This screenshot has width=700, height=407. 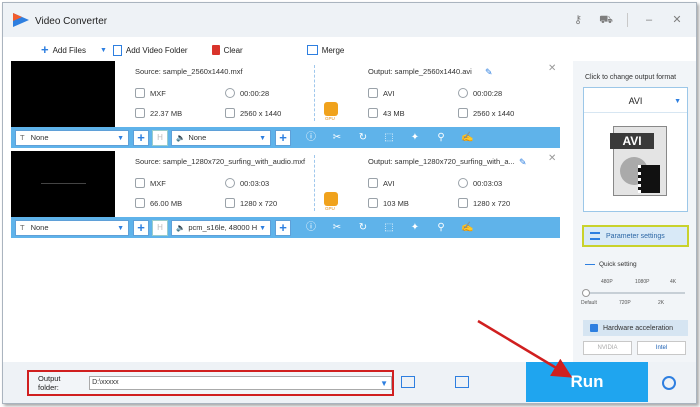 What do you see at coordinates (166, 203) in the screenshot?
I see `source-size-value: 66.00 MB` at bounding box center [166, 203].